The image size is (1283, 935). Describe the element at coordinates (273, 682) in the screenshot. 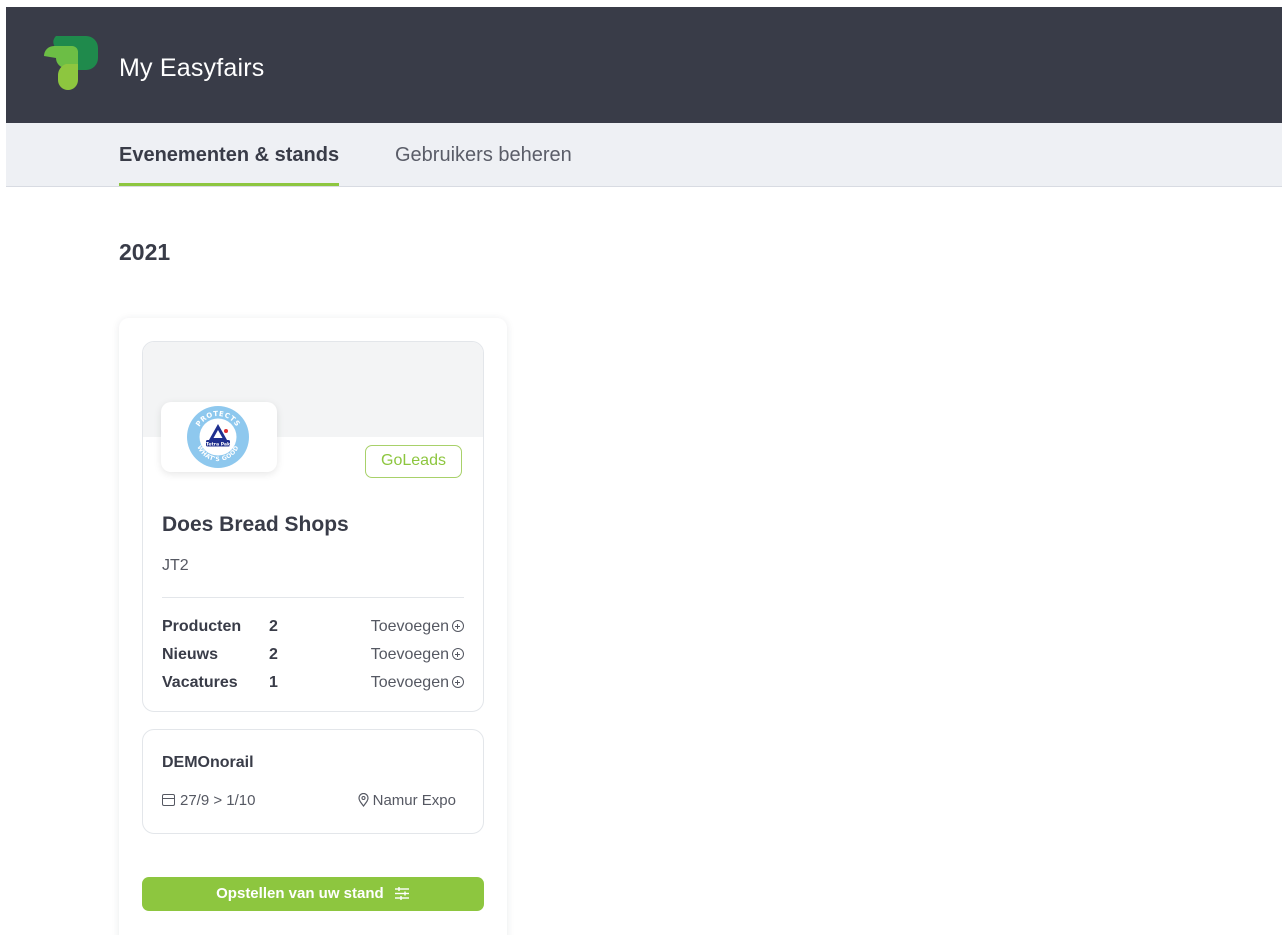

I see `stat-count: 1` at that location.